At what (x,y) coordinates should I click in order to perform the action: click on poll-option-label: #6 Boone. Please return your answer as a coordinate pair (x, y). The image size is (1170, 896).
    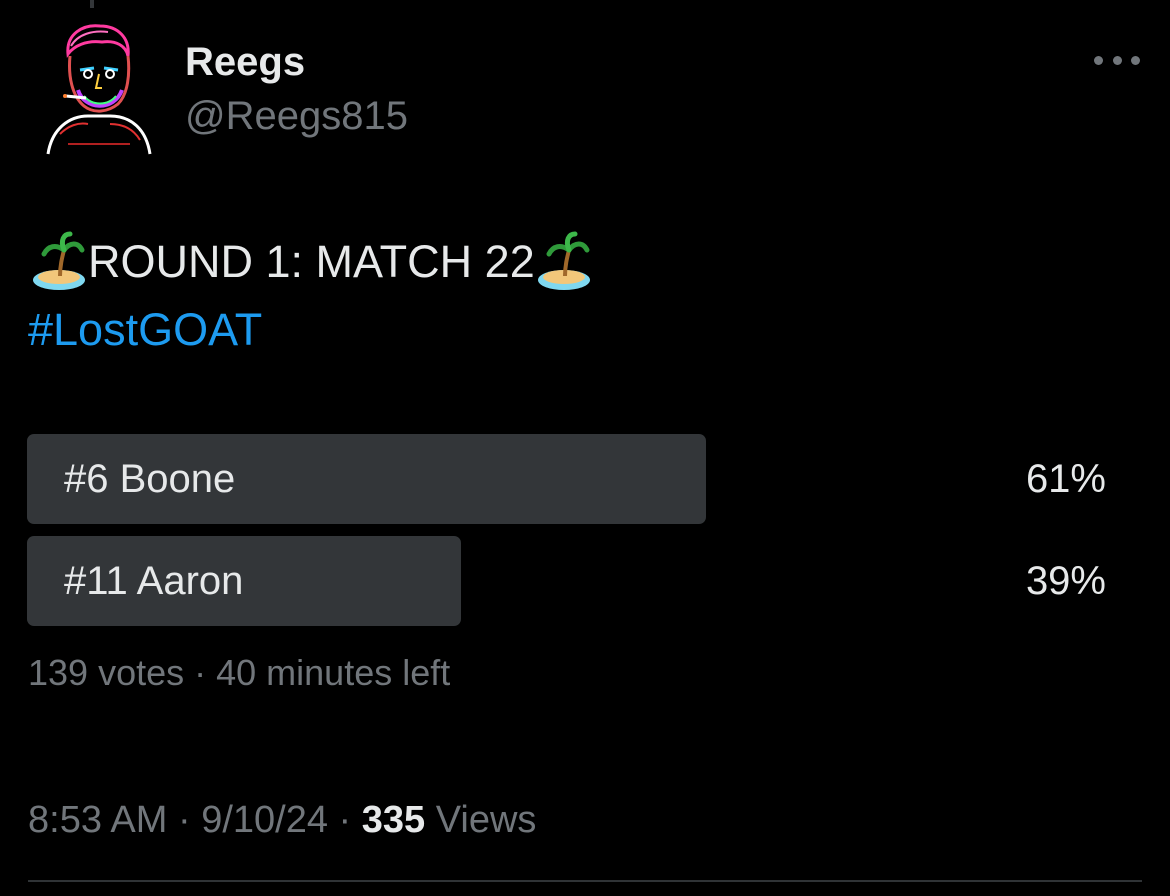
    Looking at the image, I should click on (150, 479).